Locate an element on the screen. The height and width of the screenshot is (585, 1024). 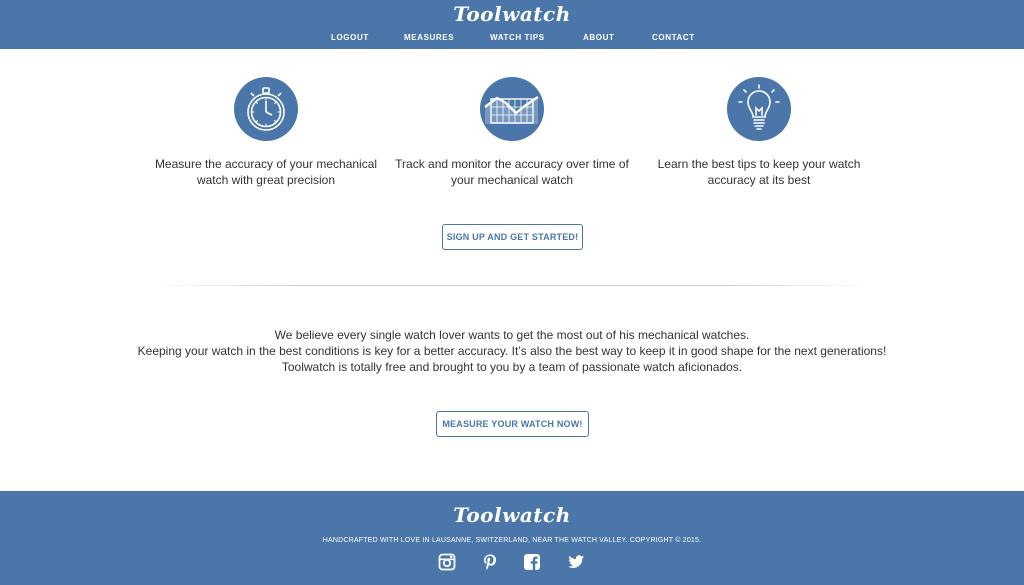
site-logo: Toolwatch is located at coordinates (512, 14).